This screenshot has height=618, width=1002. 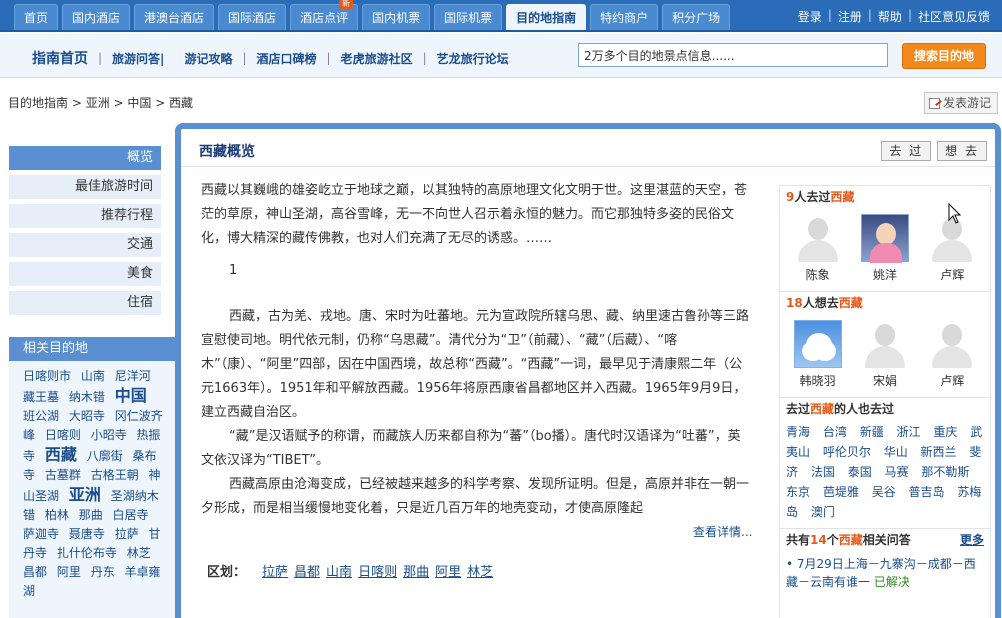 I want to click on help-link: 帮助, so click(x=890, y=16).